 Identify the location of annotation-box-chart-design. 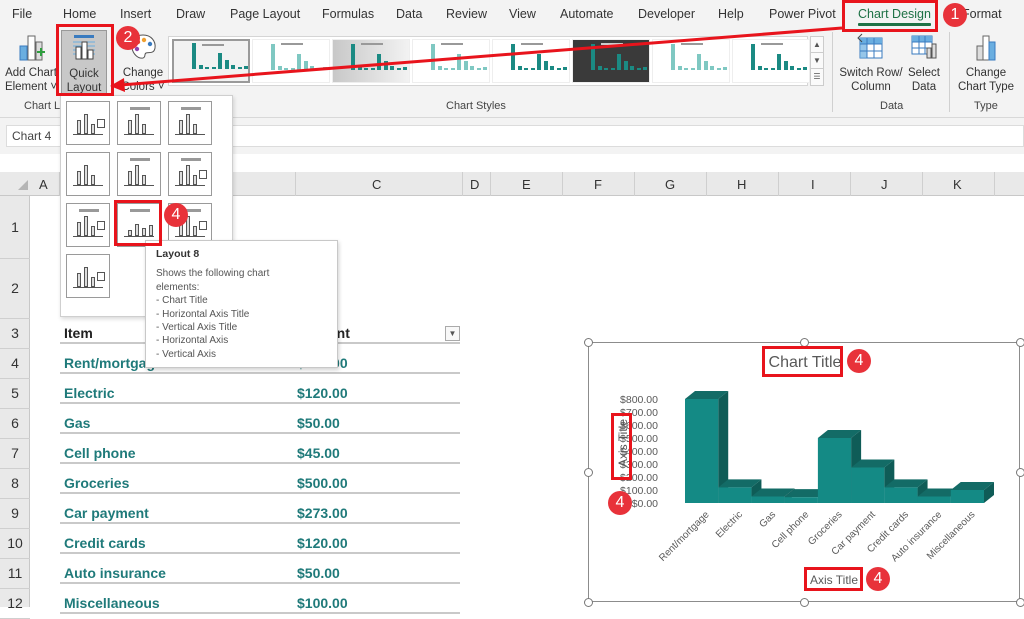
(890, 16).